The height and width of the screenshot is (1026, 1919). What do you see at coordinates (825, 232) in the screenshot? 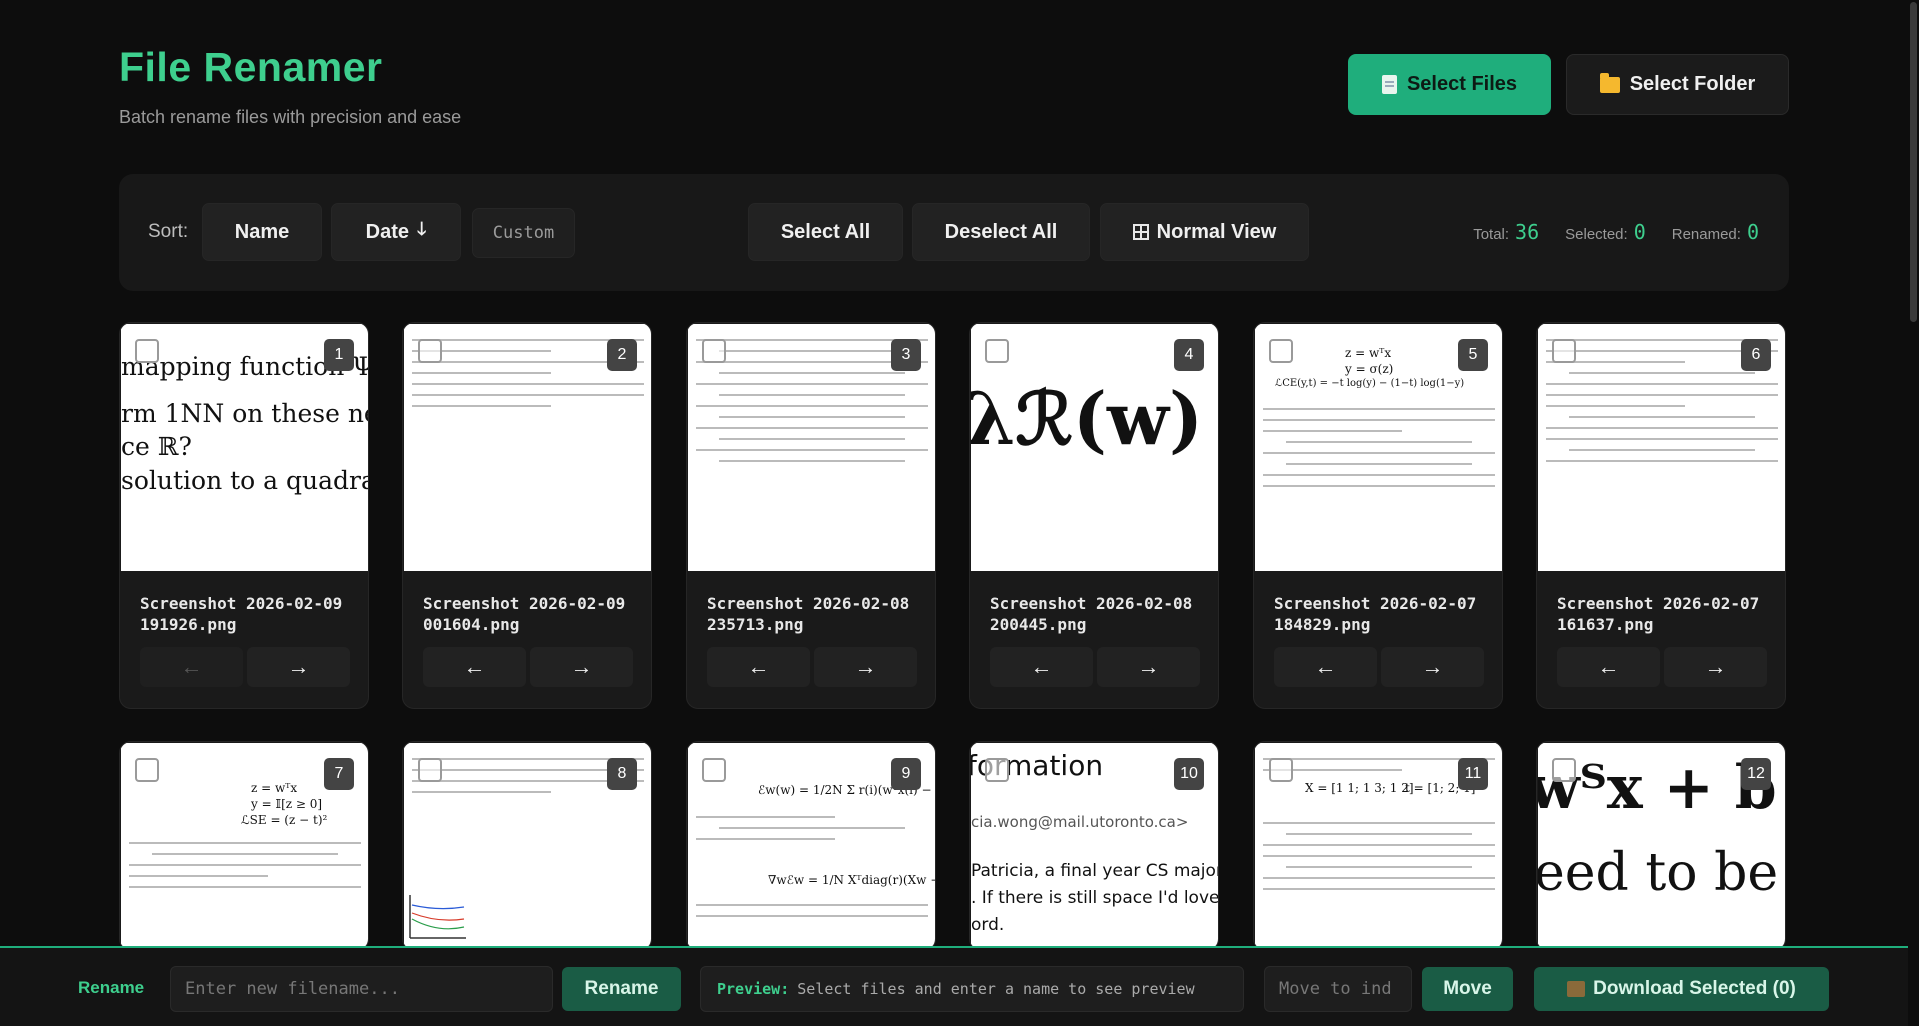
I see `select-all-button: Select All` at bounding box center [825, 232].